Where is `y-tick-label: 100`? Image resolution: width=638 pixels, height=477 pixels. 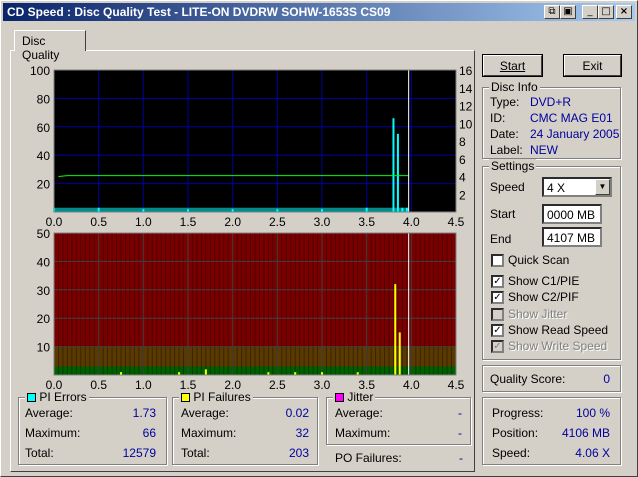
y-tick-label: 100 is located at coordinates (40, 71).